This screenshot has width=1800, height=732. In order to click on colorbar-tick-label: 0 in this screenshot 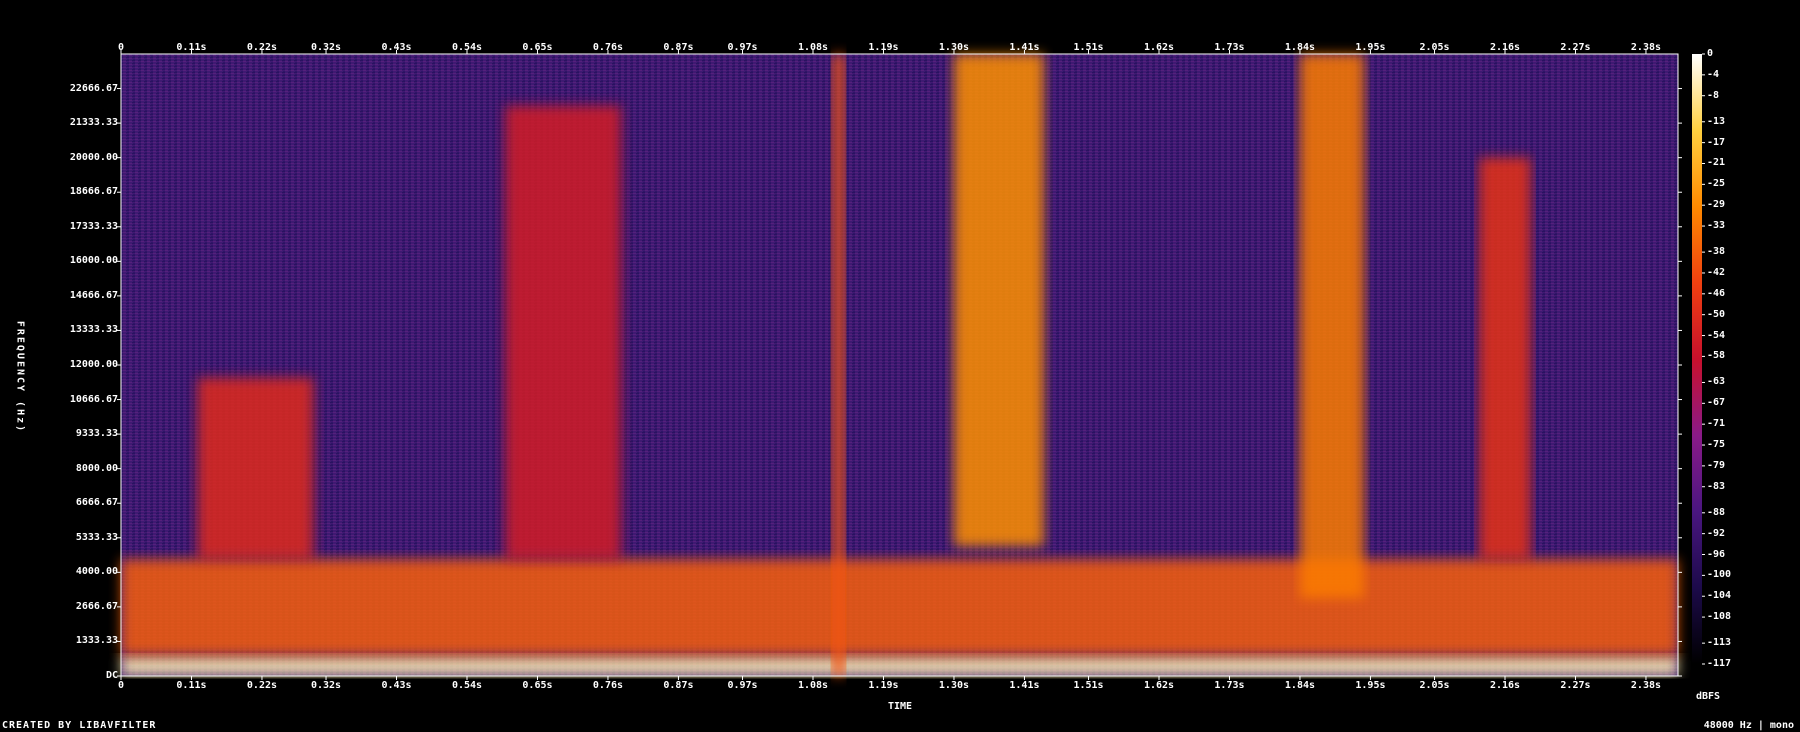, I will do `click(1710, 53)`.